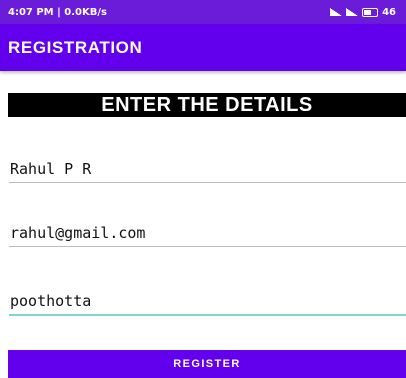  I want to click on app-title: REGISTRATION, so click(75, 47).